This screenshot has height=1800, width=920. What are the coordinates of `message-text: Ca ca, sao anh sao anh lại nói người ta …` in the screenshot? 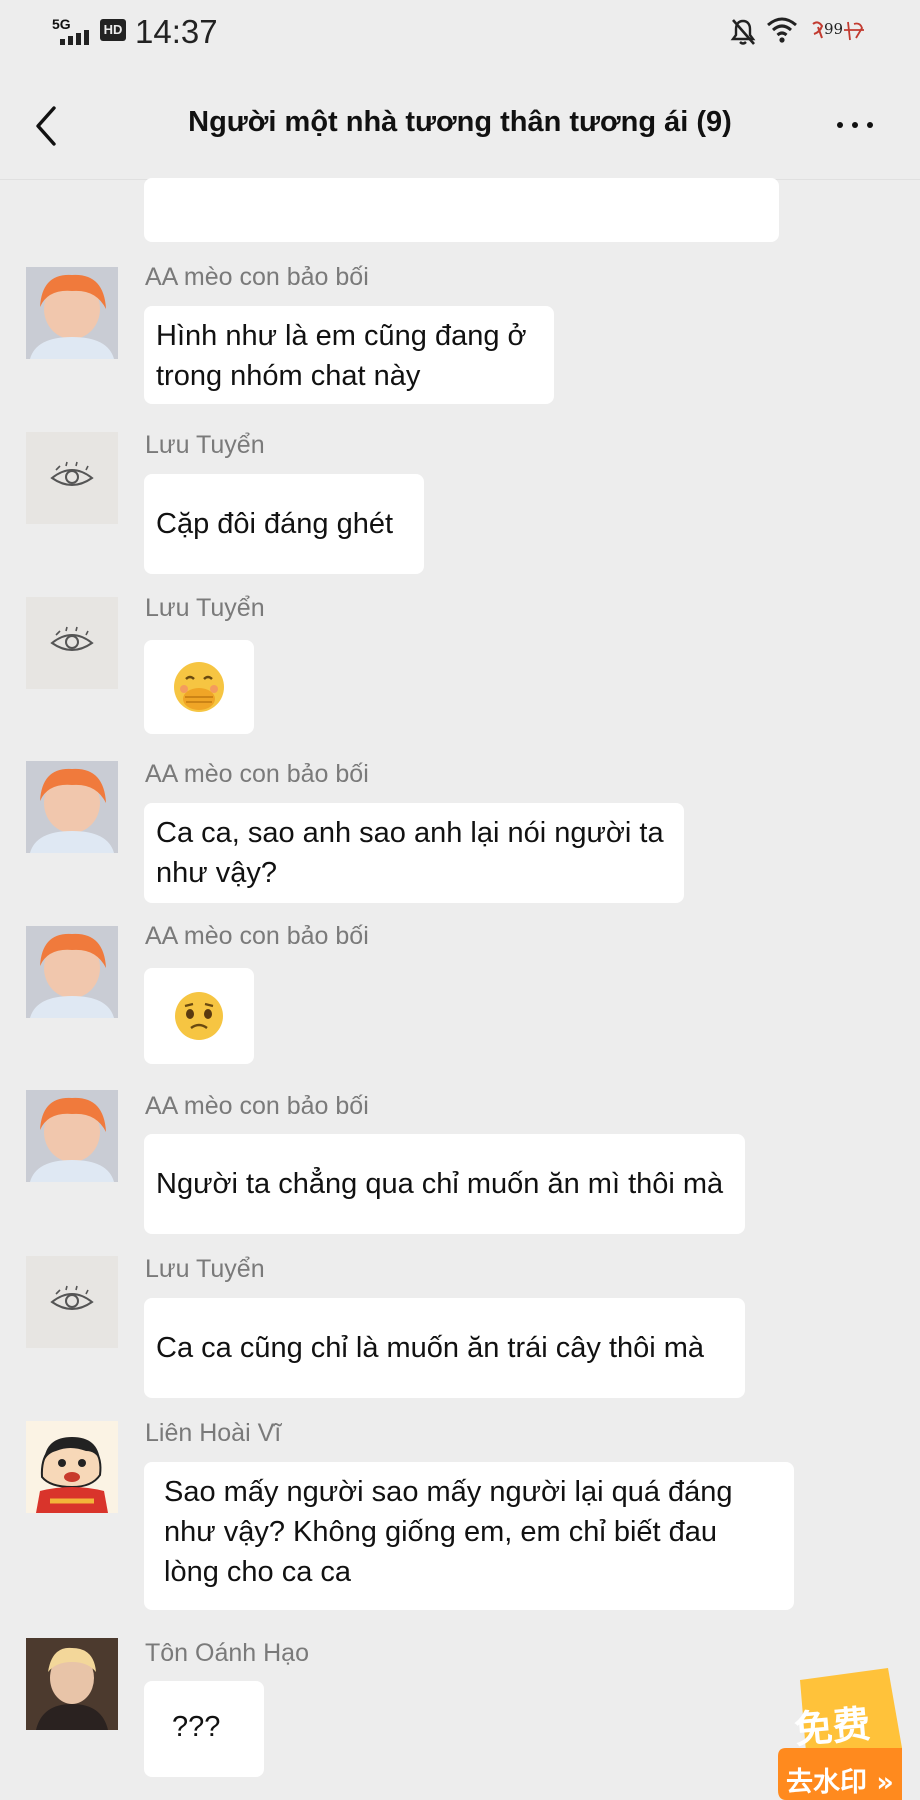 It's located at (410, 853).